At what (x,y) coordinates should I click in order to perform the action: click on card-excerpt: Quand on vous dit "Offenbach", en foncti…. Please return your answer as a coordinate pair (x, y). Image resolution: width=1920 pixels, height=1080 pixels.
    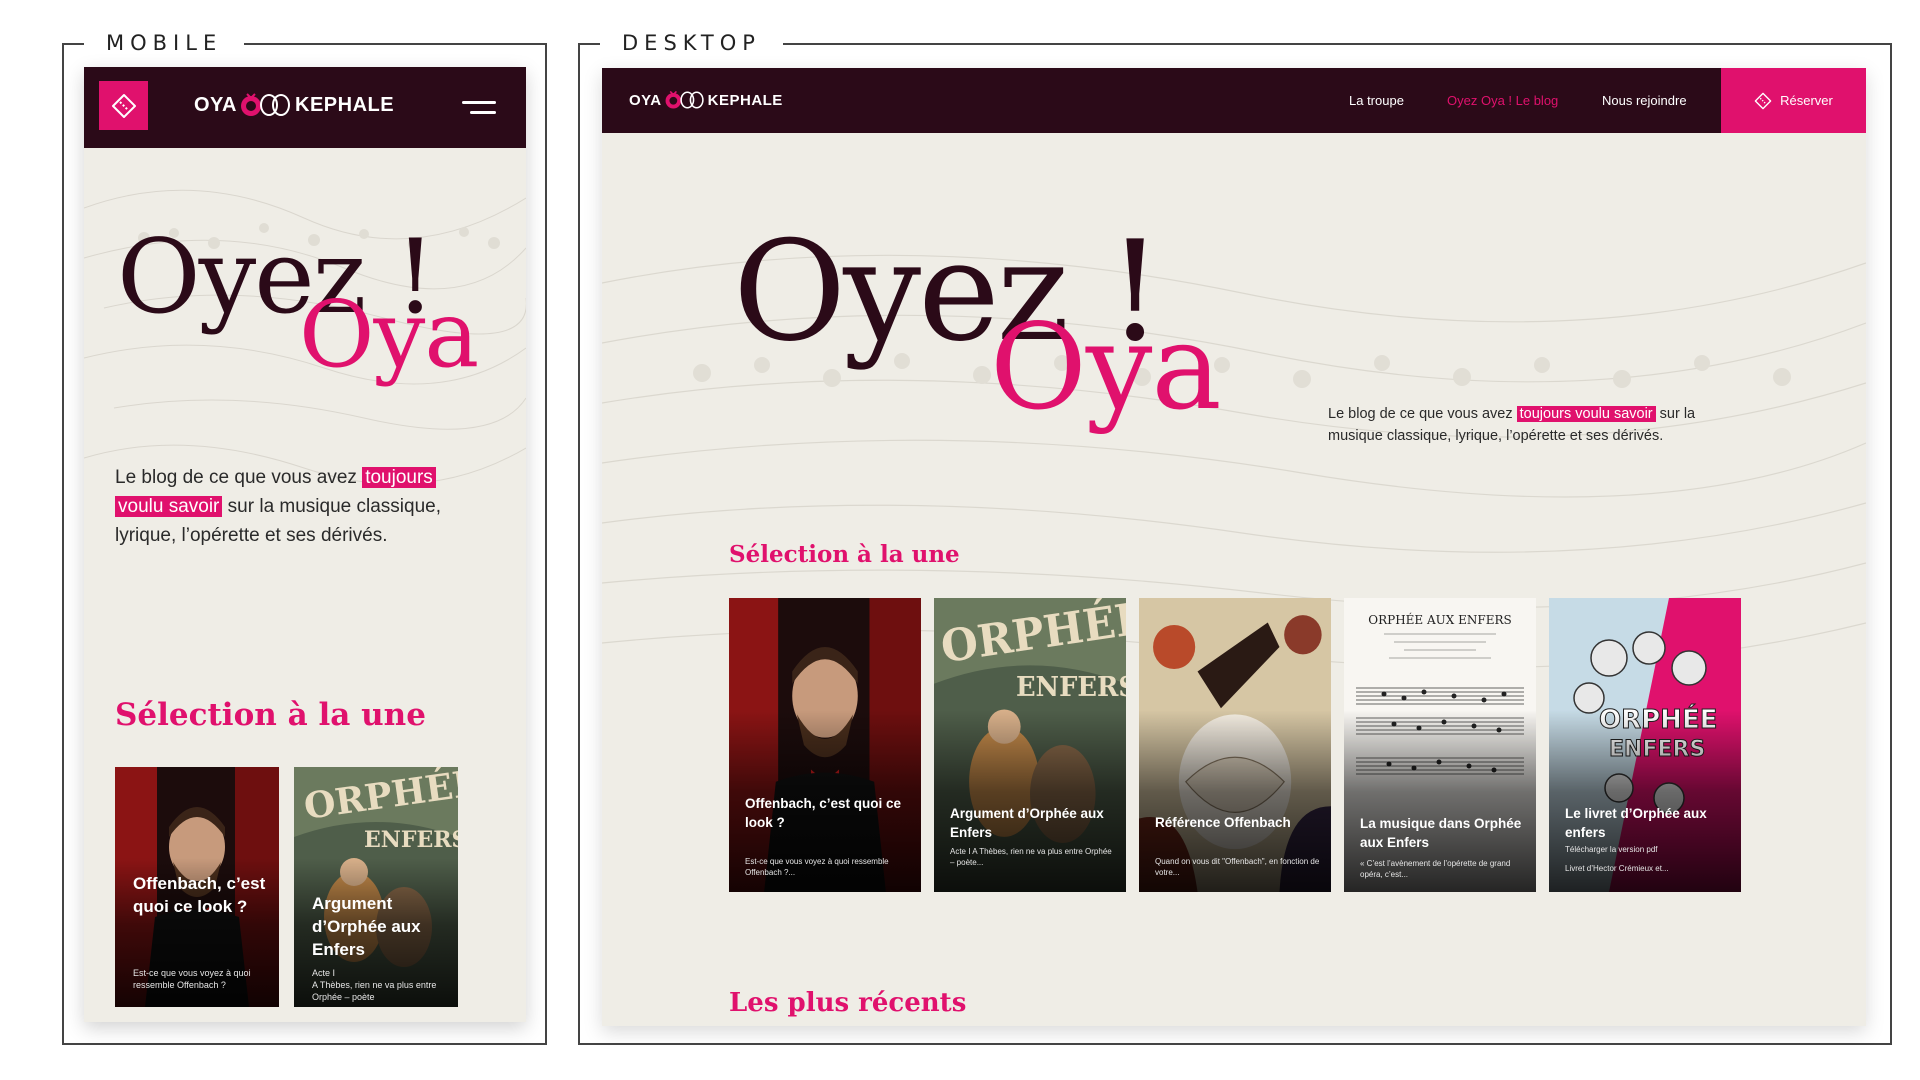
    Looking at the image, I should click on (1237, 867).